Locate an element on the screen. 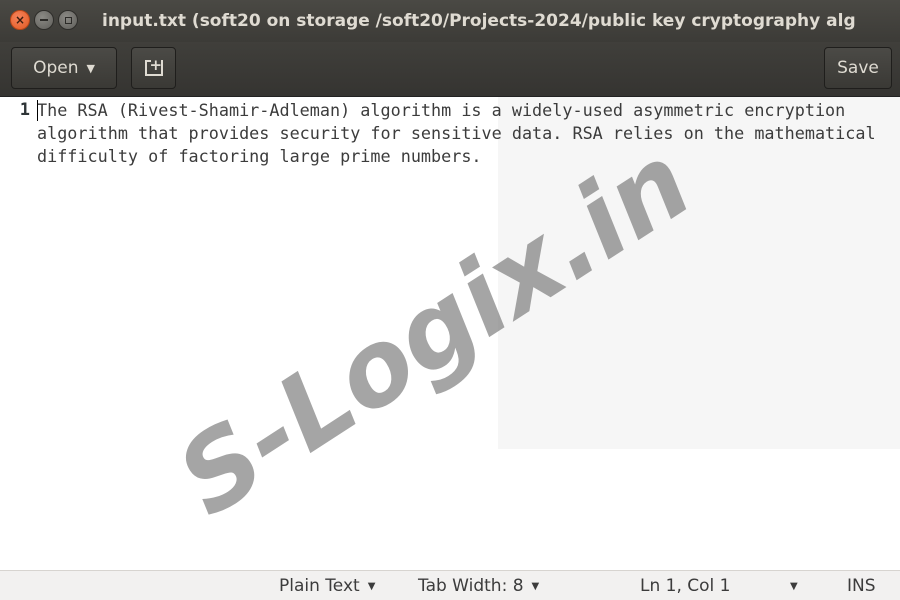 This screenshot has height=600, width=900. minimize-icon is located at coordinates (44, 20).